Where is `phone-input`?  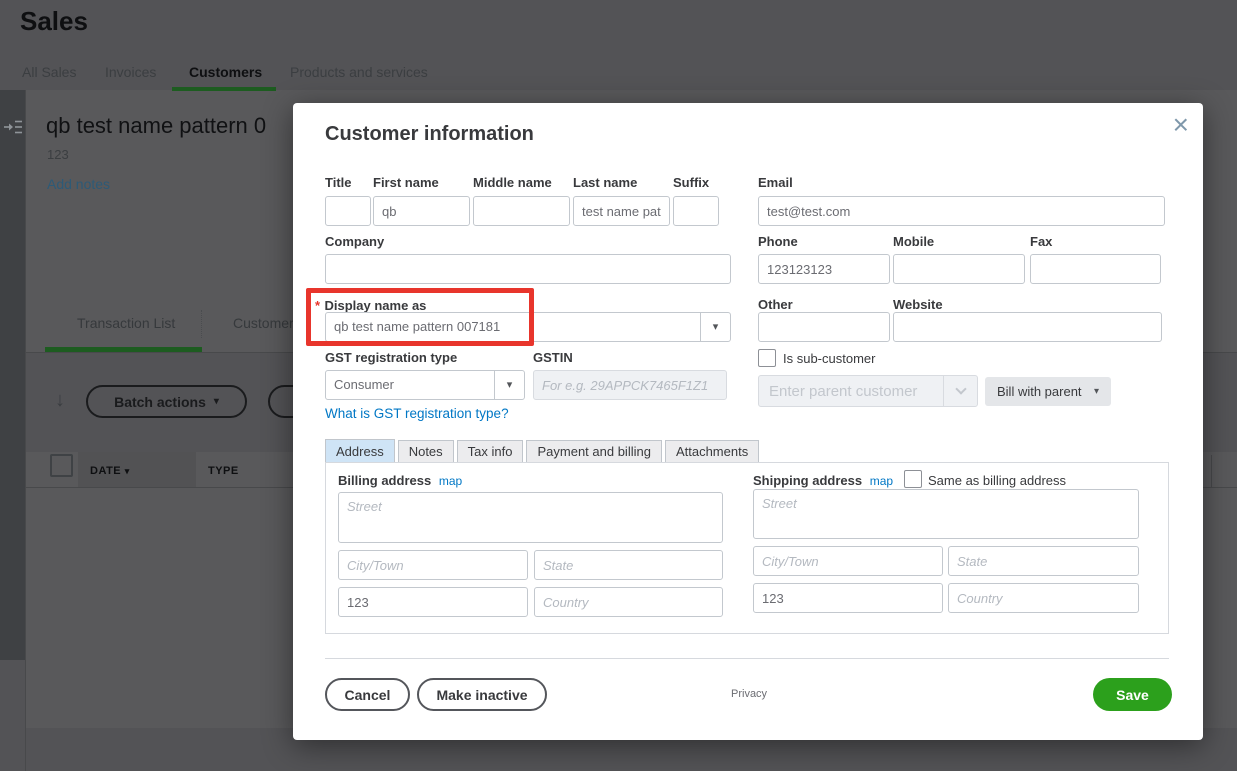
phone-input is located at coordinates (824, 269).